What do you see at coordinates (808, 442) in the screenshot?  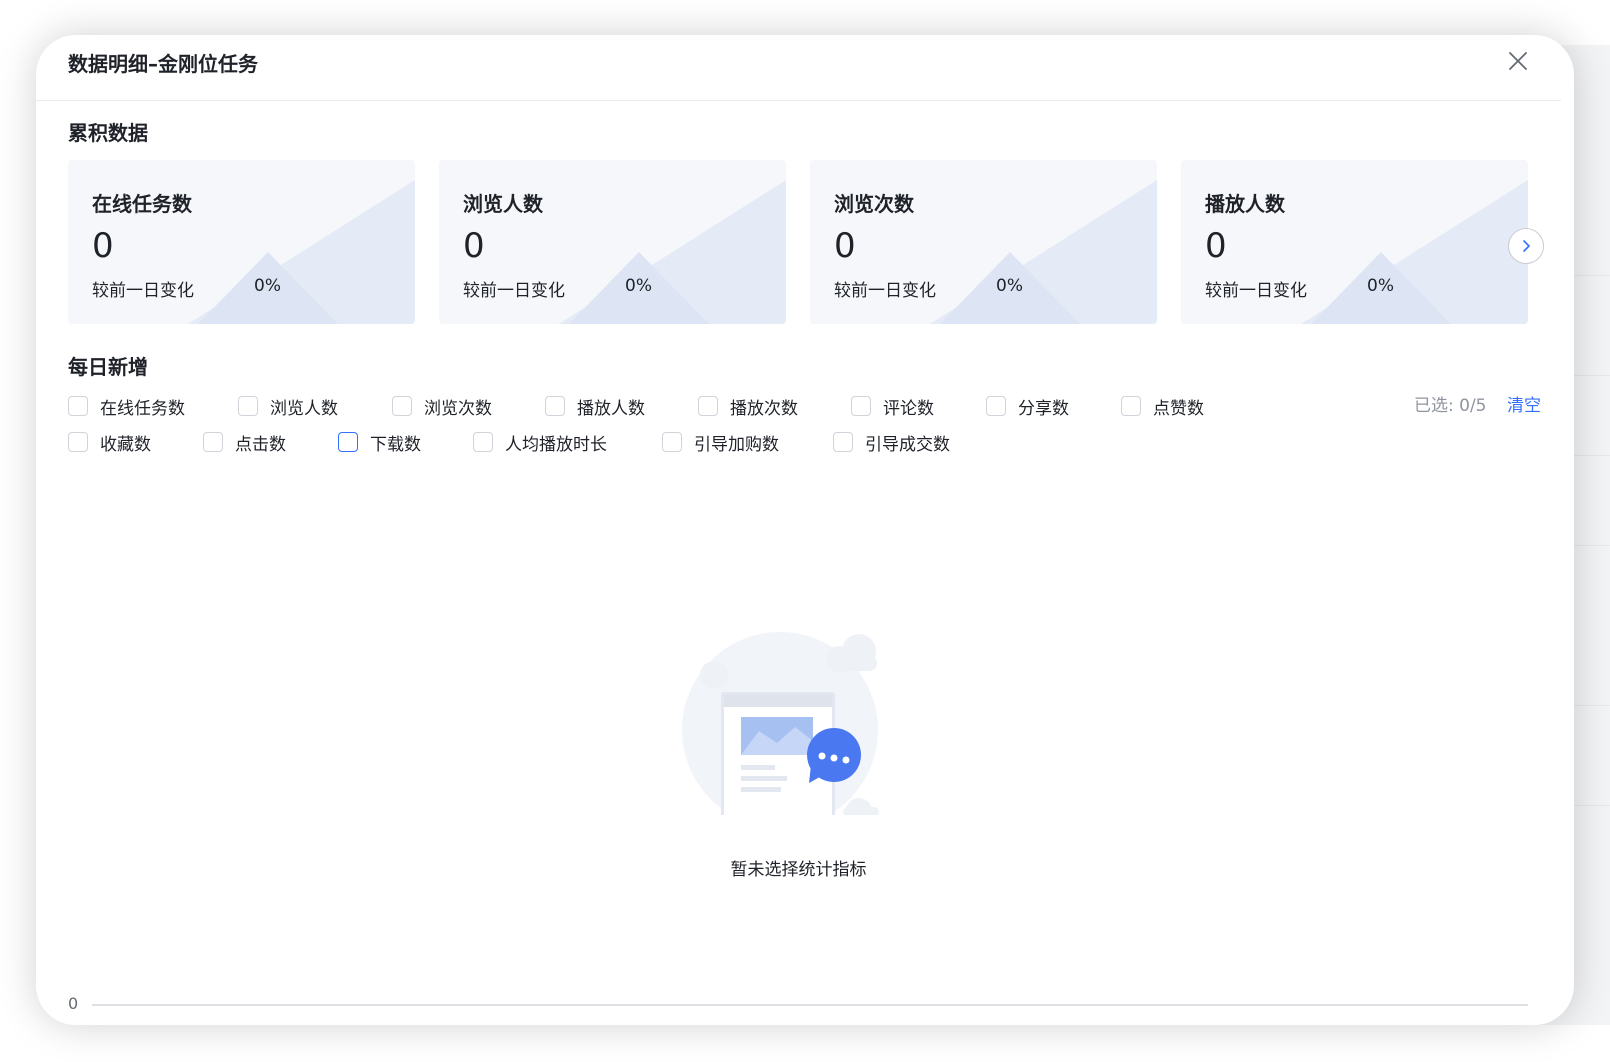 I see `metric-checkbox-row-2: 收藏数 点击数 下载数 人均播放时长 引导加购数 引导成交数` at bounding box center [808, 442].